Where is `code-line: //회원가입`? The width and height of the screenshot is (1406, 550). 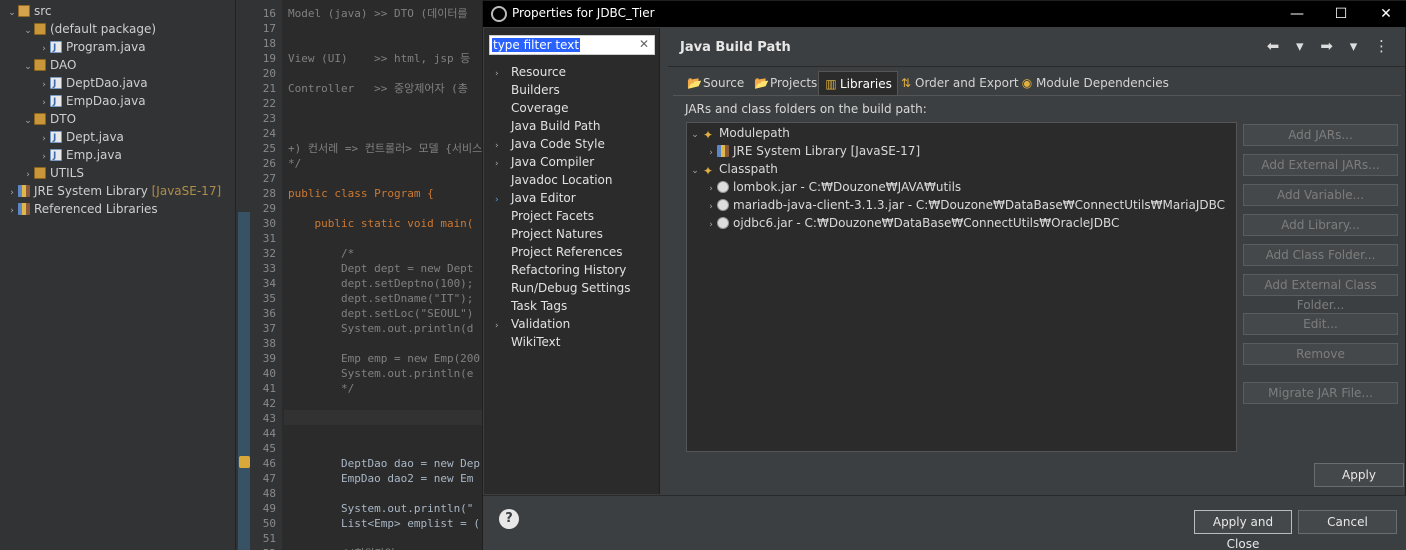
code-line: //회원가입 is located at coordinates (341, 548).